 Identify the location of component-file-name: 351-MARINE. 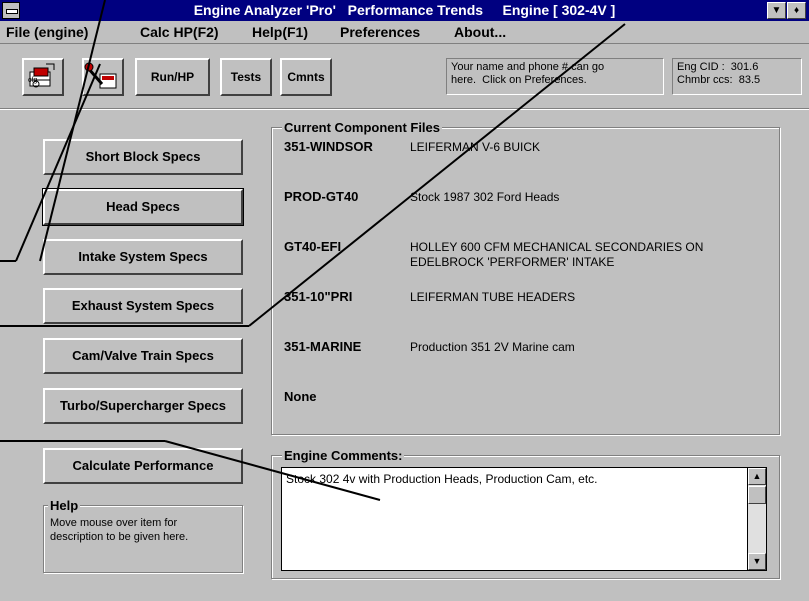
(322, 346).